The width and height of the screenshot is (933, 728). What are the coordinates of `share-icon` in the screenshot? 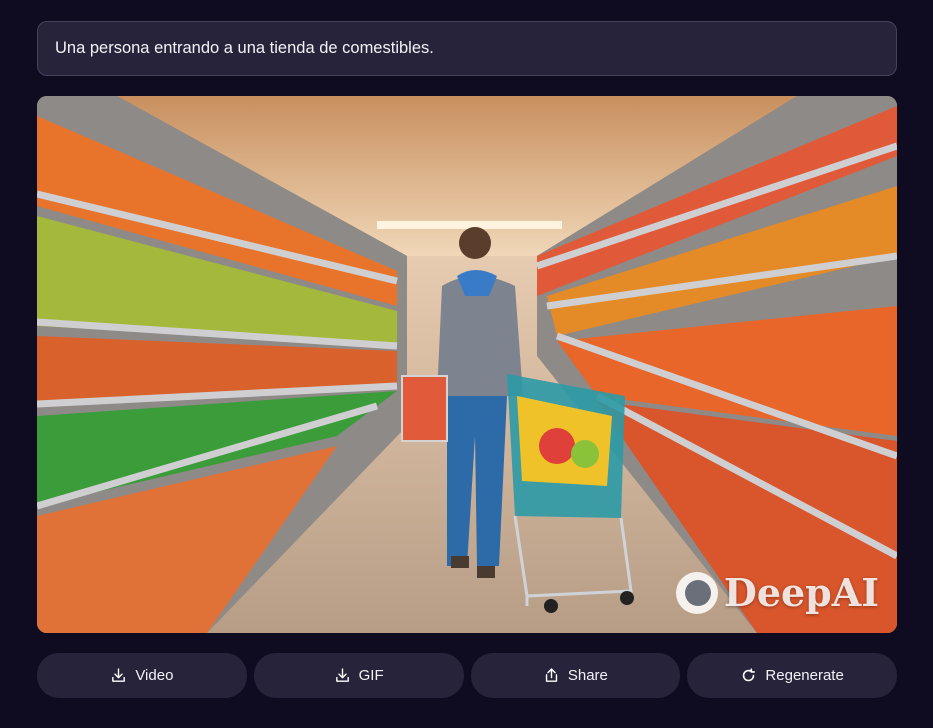 It's located at (551, 675).